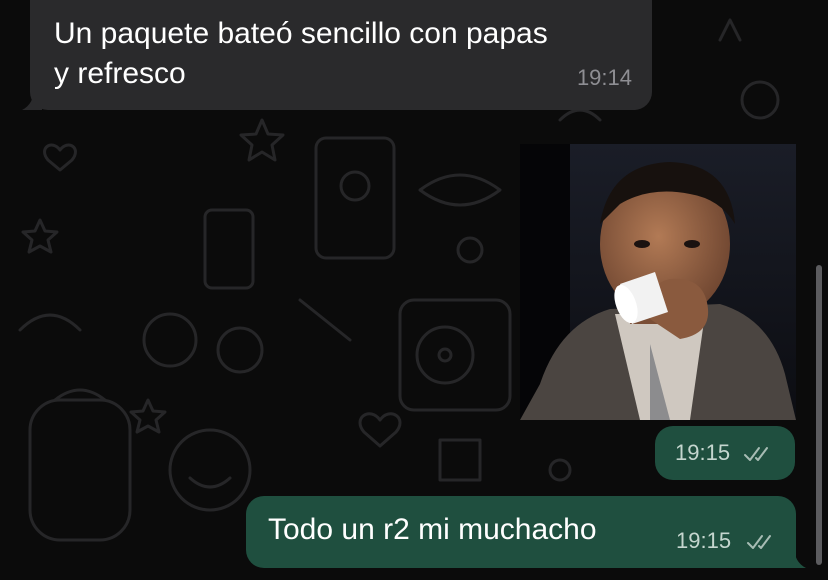 This screenshot has width=828, height=580. Describe the element at coordinates (120, 73) in the screenshot. I see `message-text-line-2: y refresco` at that location.